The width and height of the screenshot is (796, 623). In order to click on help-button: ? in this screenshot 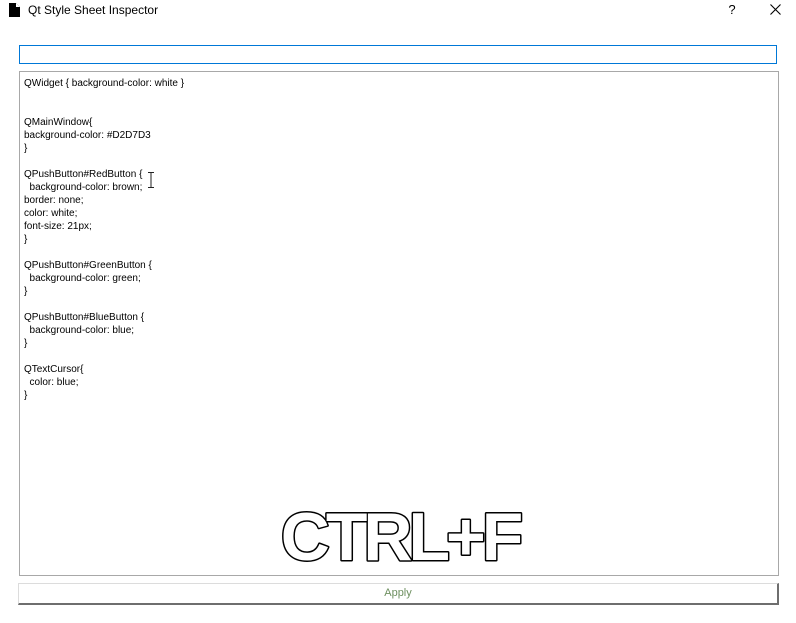, I will do `click(732, 10)`.